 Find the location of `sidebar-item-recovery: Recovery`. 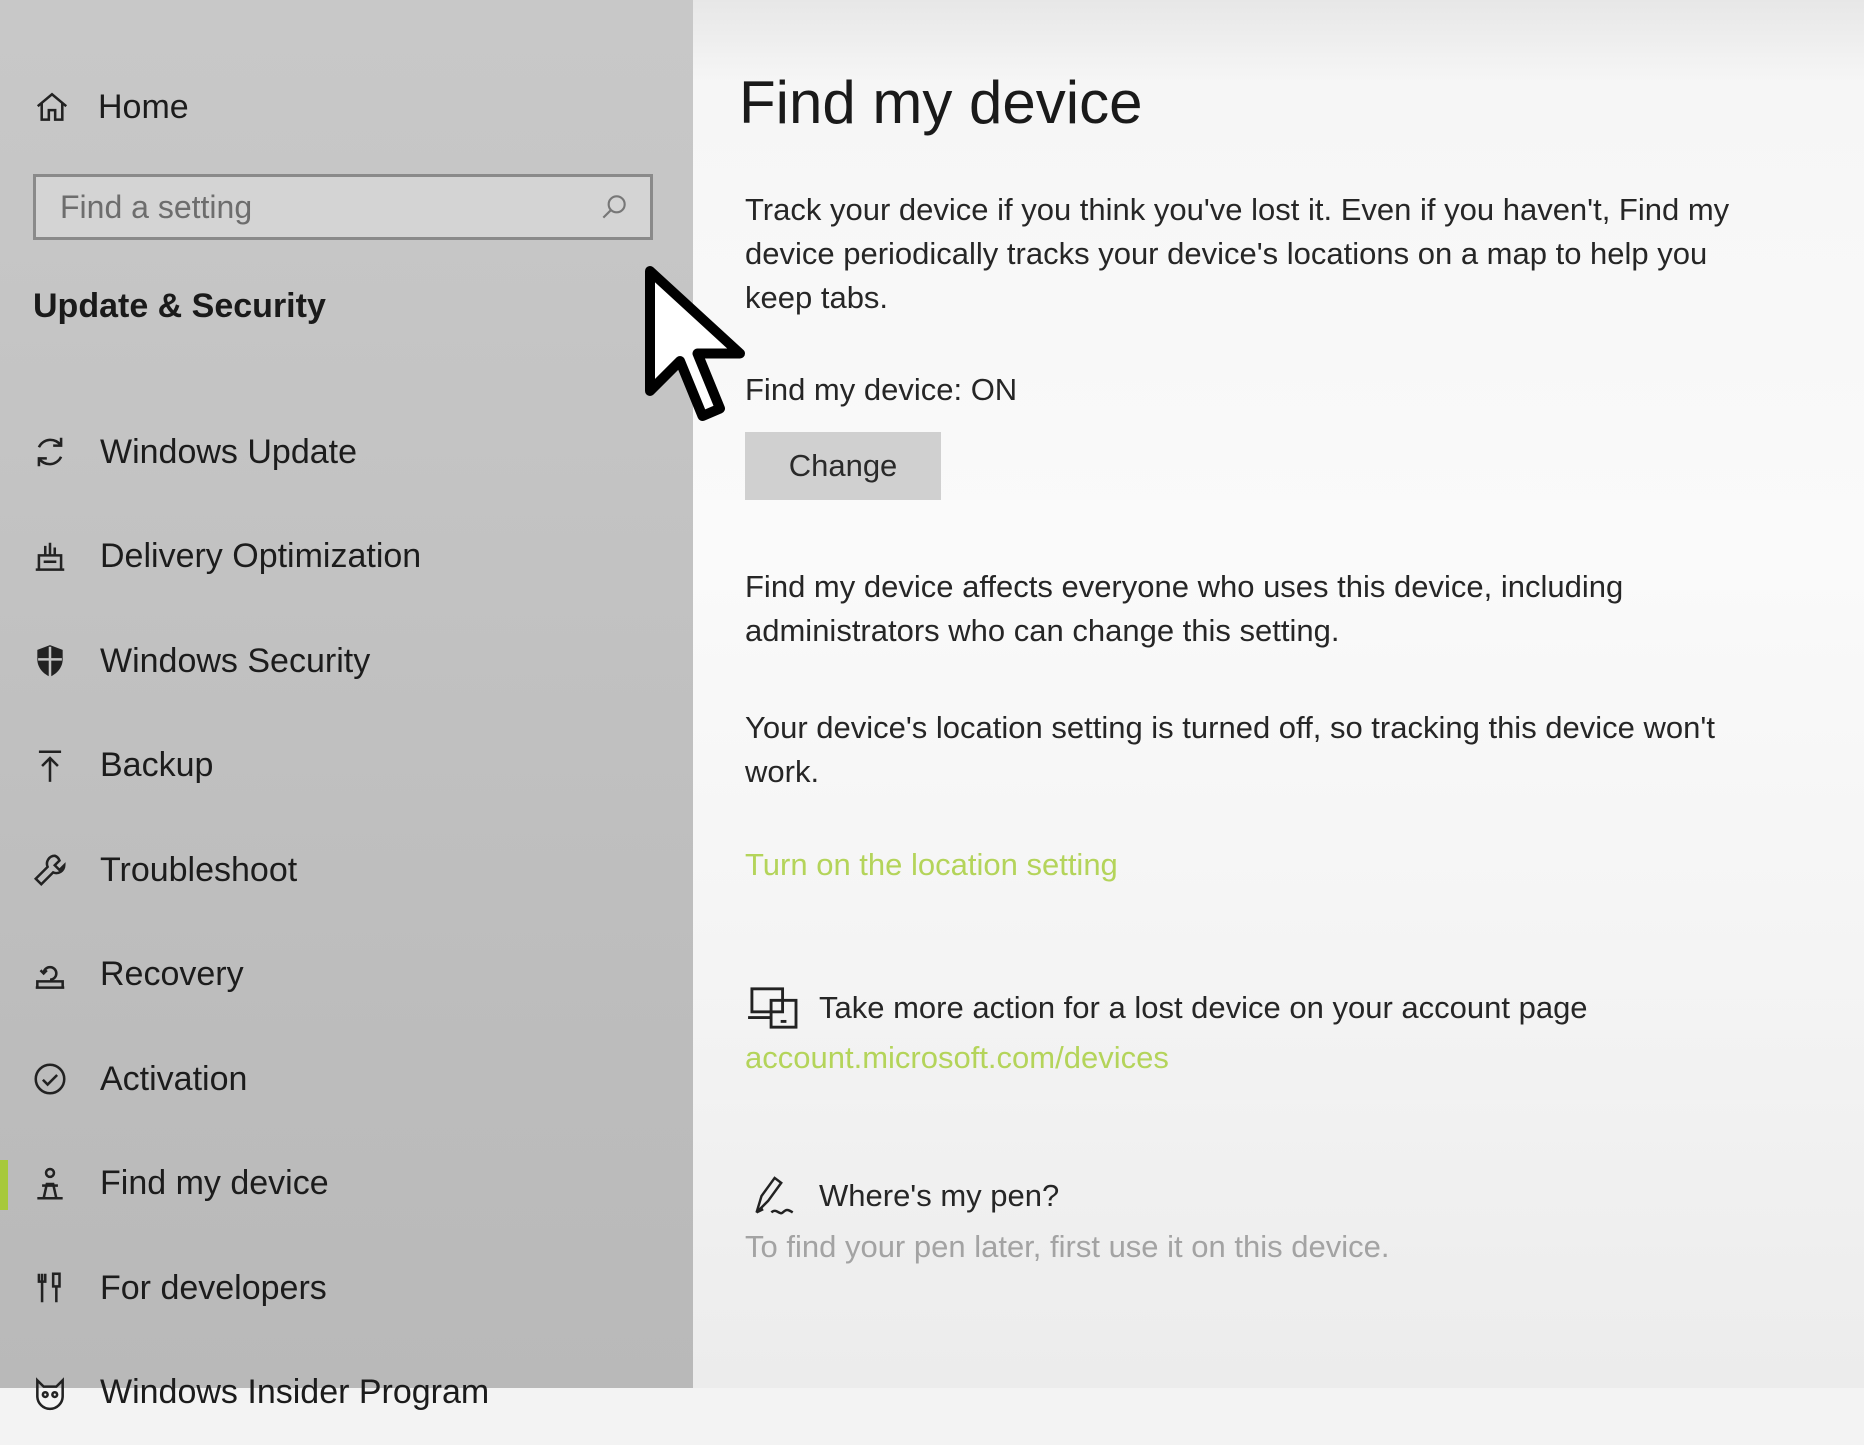

sidebar-item-recovery: Recovery is located at coordinates (346, 975).